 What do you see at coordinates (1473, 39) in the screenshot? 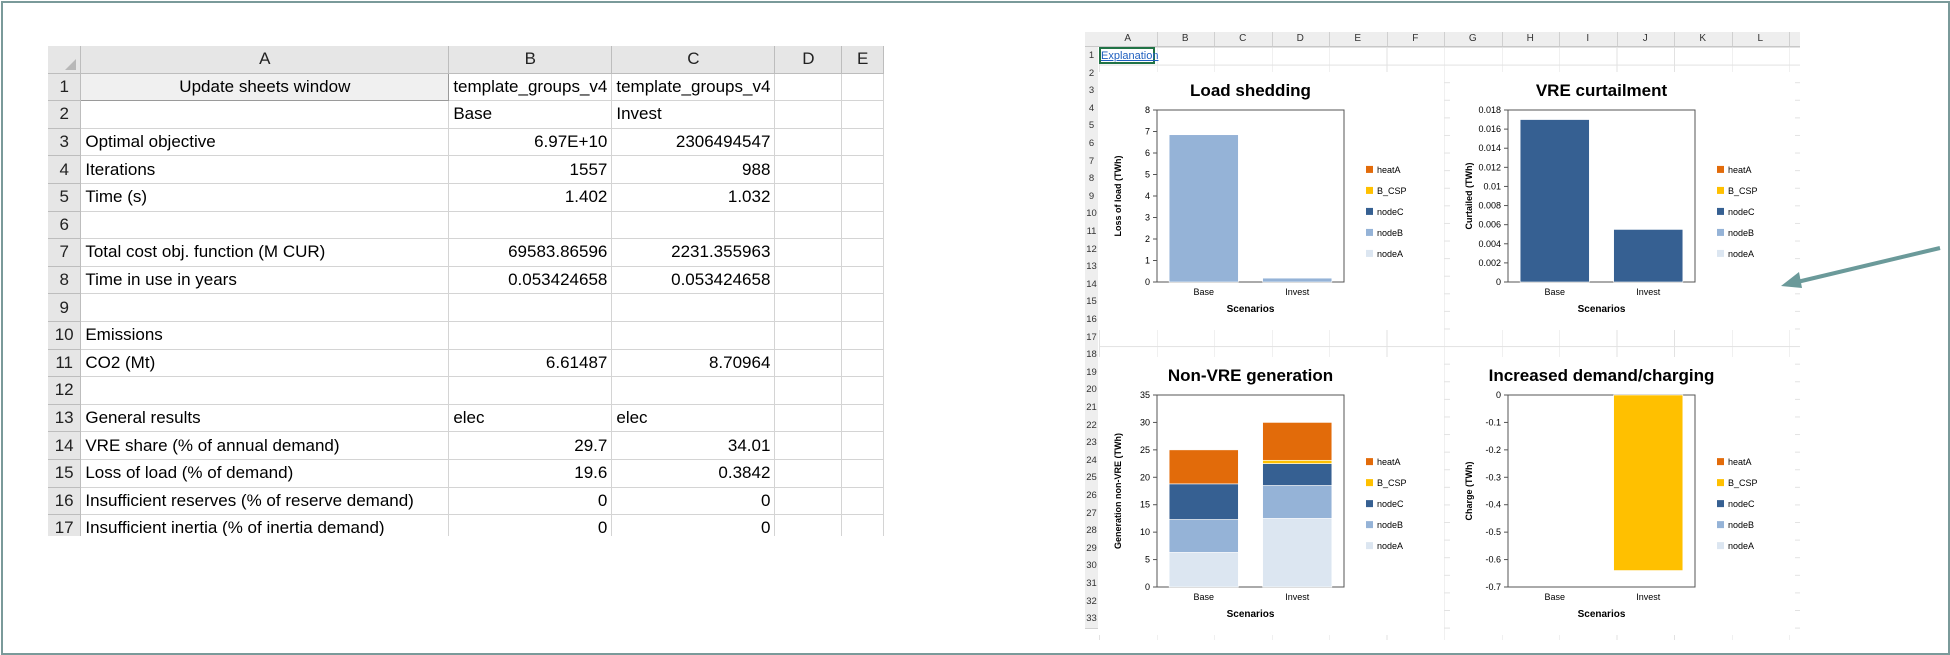
I see `workbook-column-header: G` at bounding box center [1473, 39].